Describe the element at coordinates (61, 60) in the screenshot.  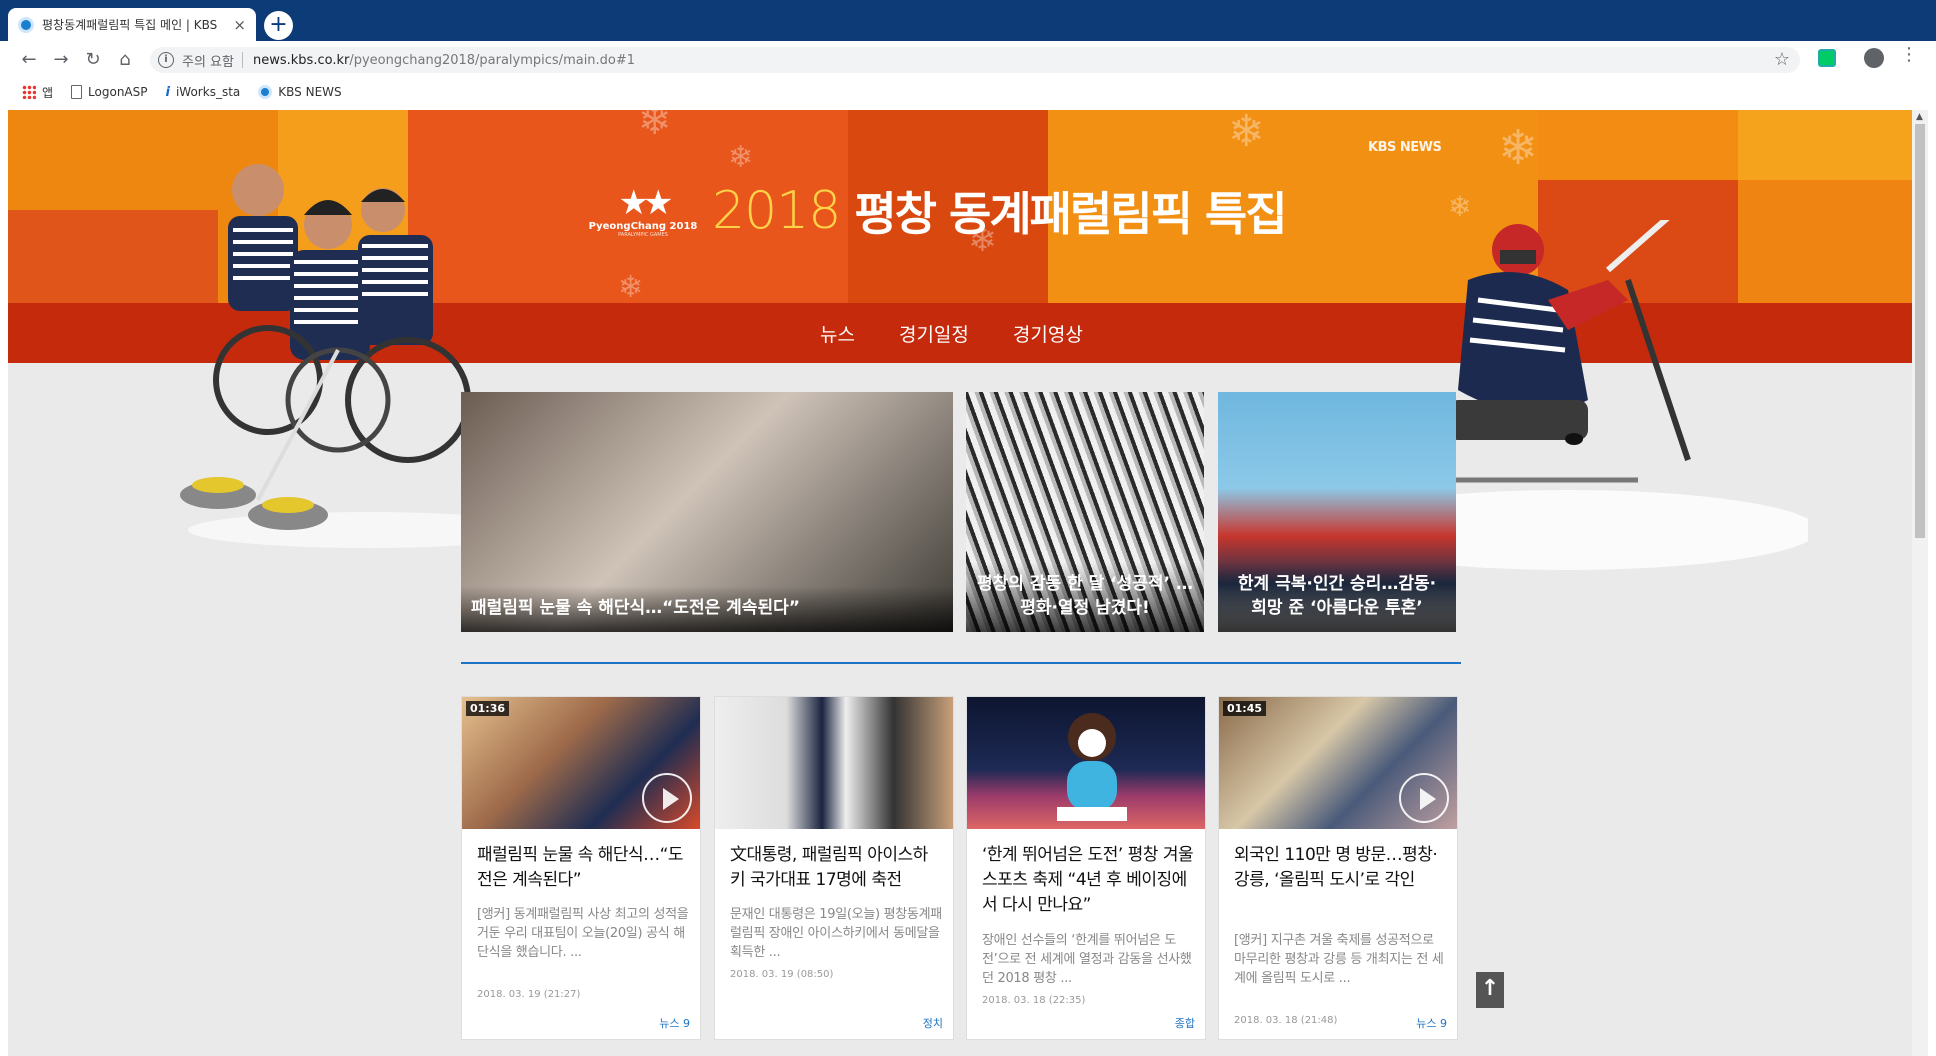
I see `forward-icon: →` at that location.